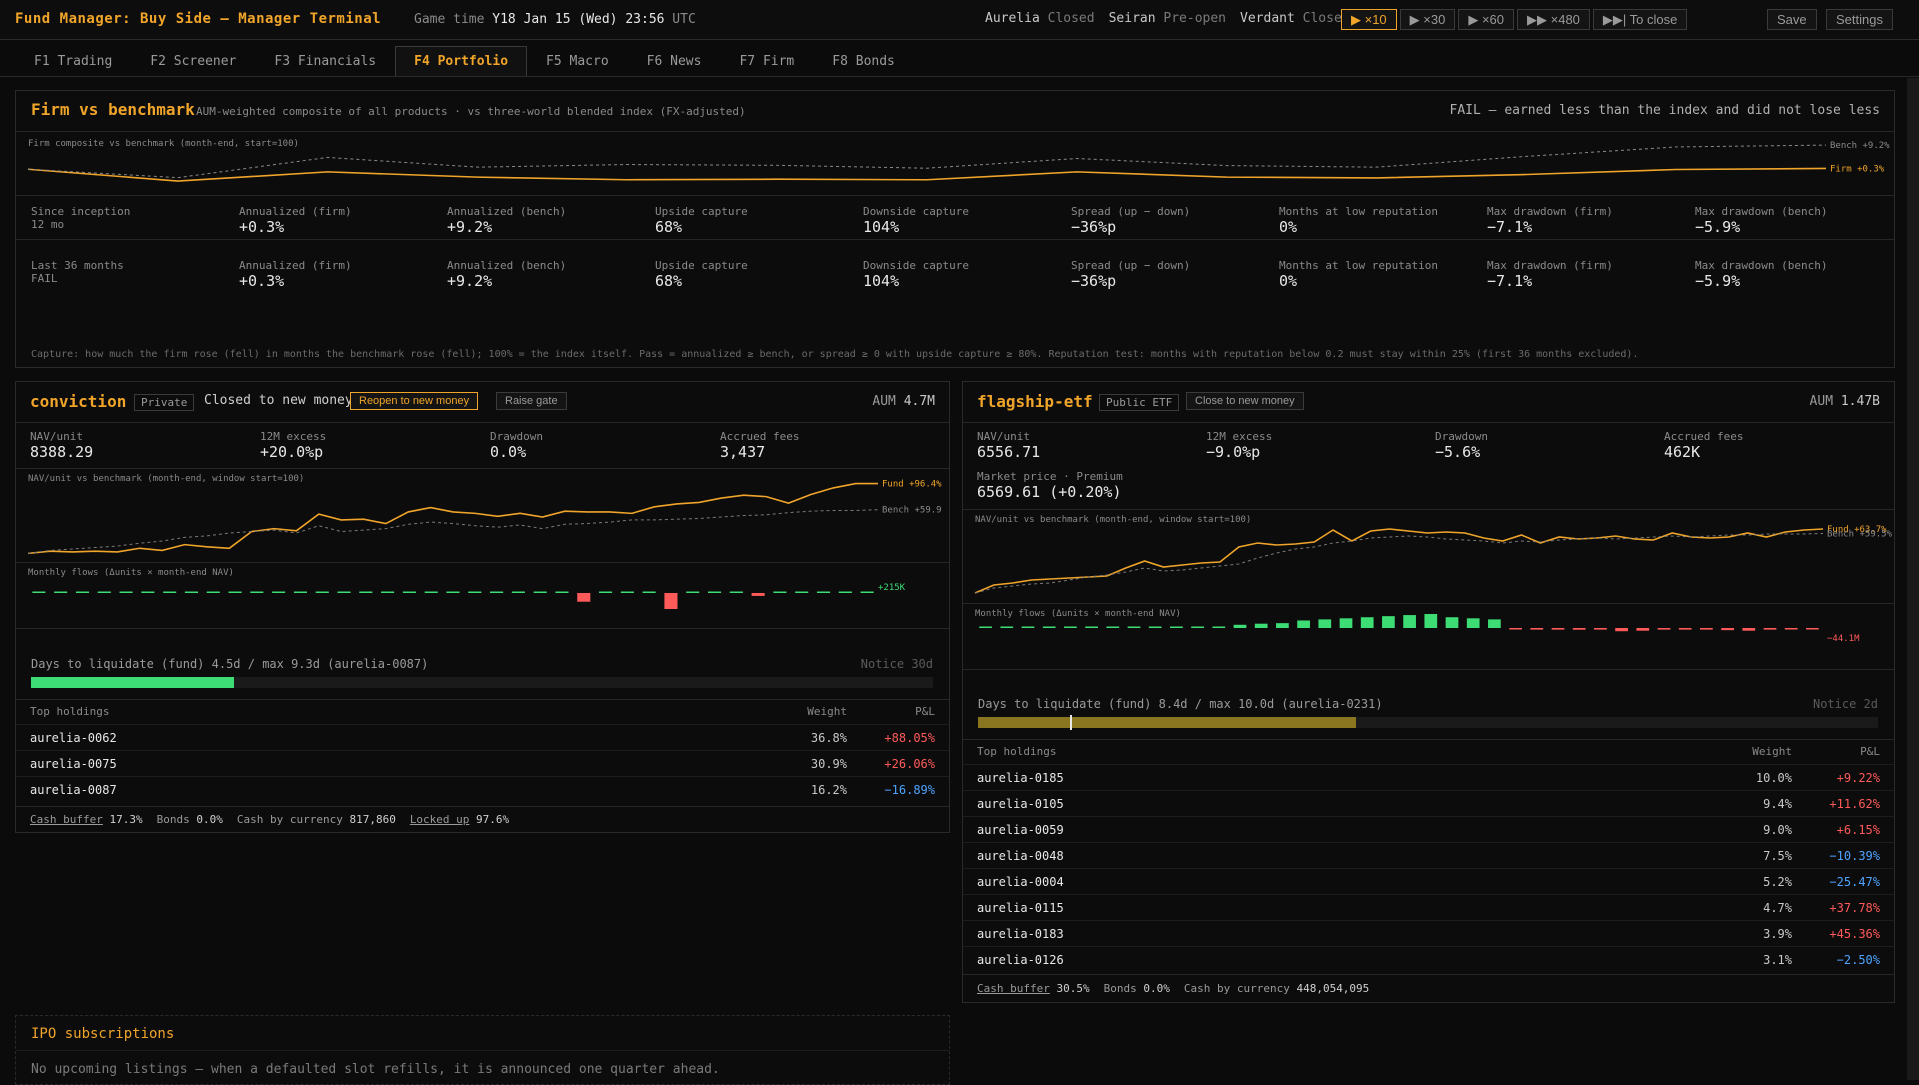 The image size is (1919, 1085). I want to click on speed-button-4: ▶▶| To close, so click(1640, 19).